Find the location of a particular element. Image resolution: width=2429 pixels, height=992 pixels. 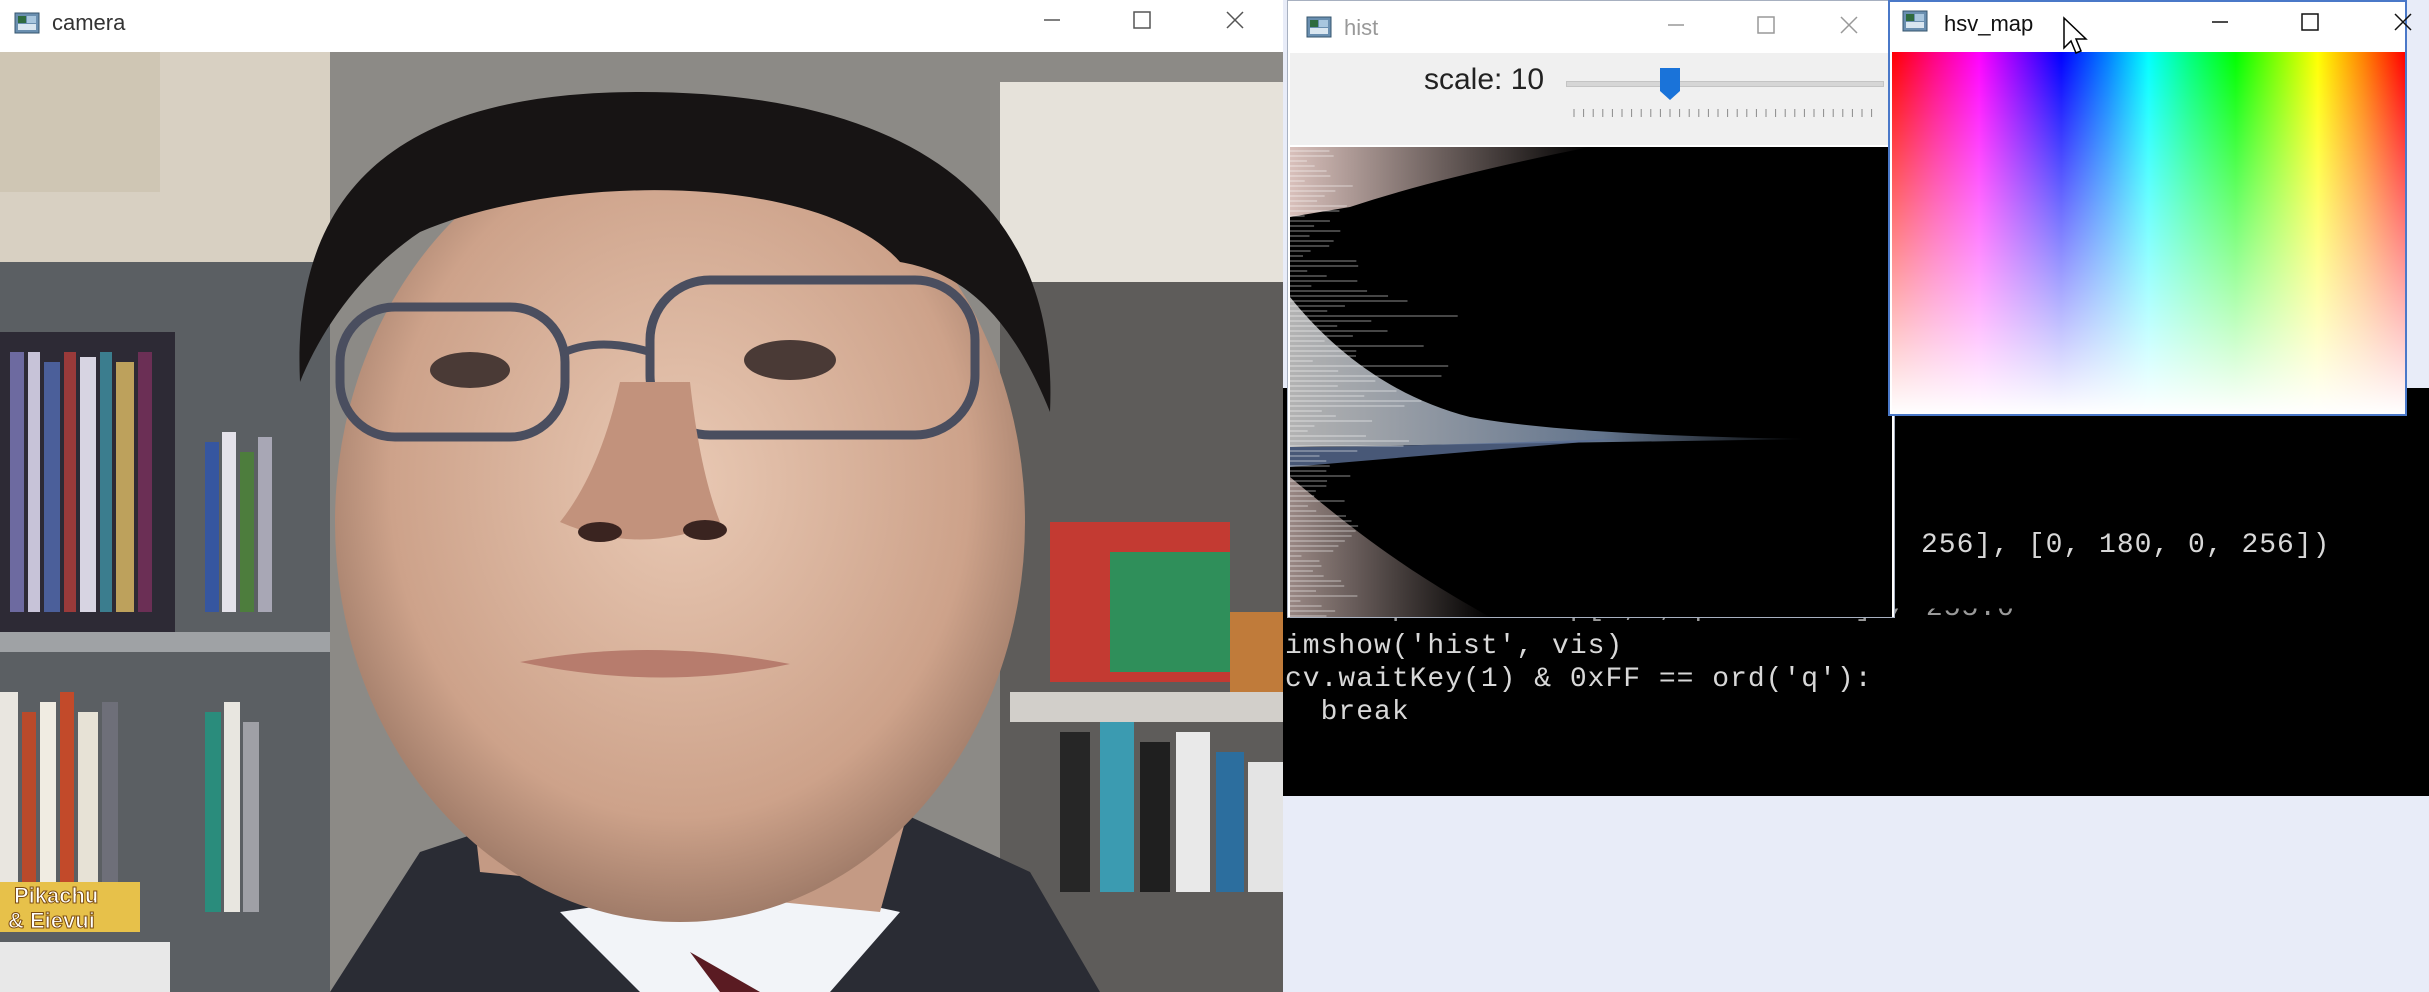

hist-titlebar: hist is located at coordinates (1591, 25).